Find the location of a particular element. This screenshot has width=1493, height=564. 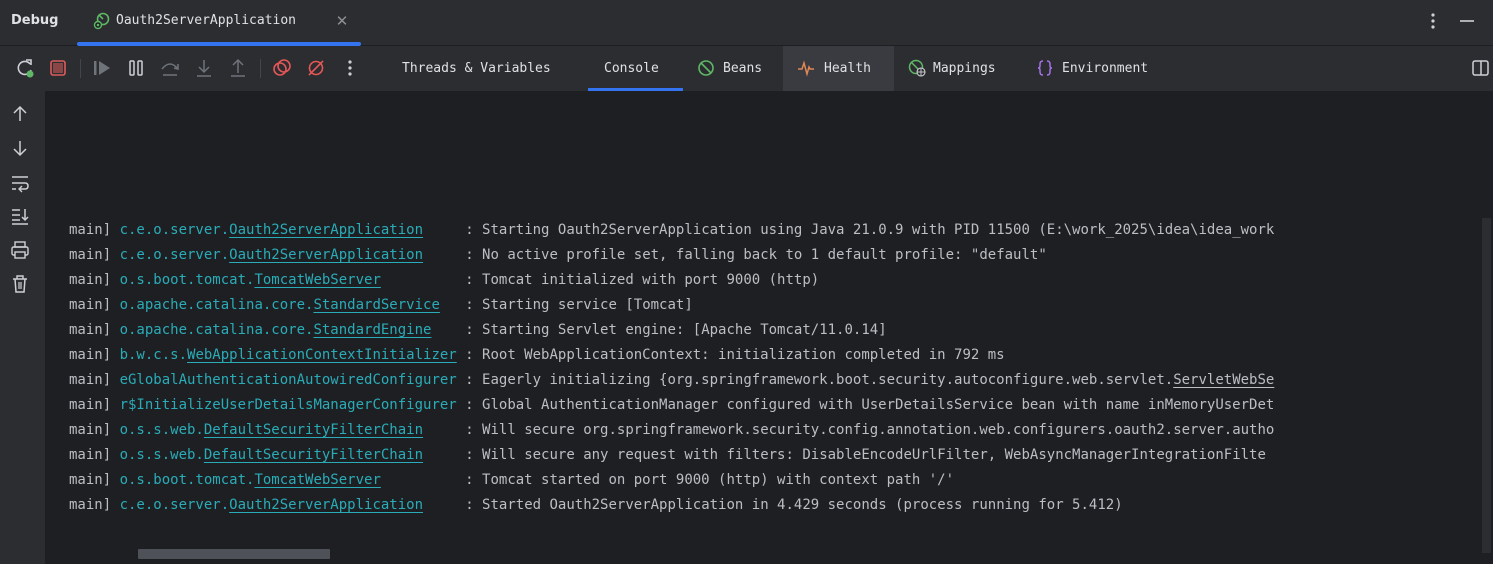

up-arrow-icon is located at coordinates (20, 114).